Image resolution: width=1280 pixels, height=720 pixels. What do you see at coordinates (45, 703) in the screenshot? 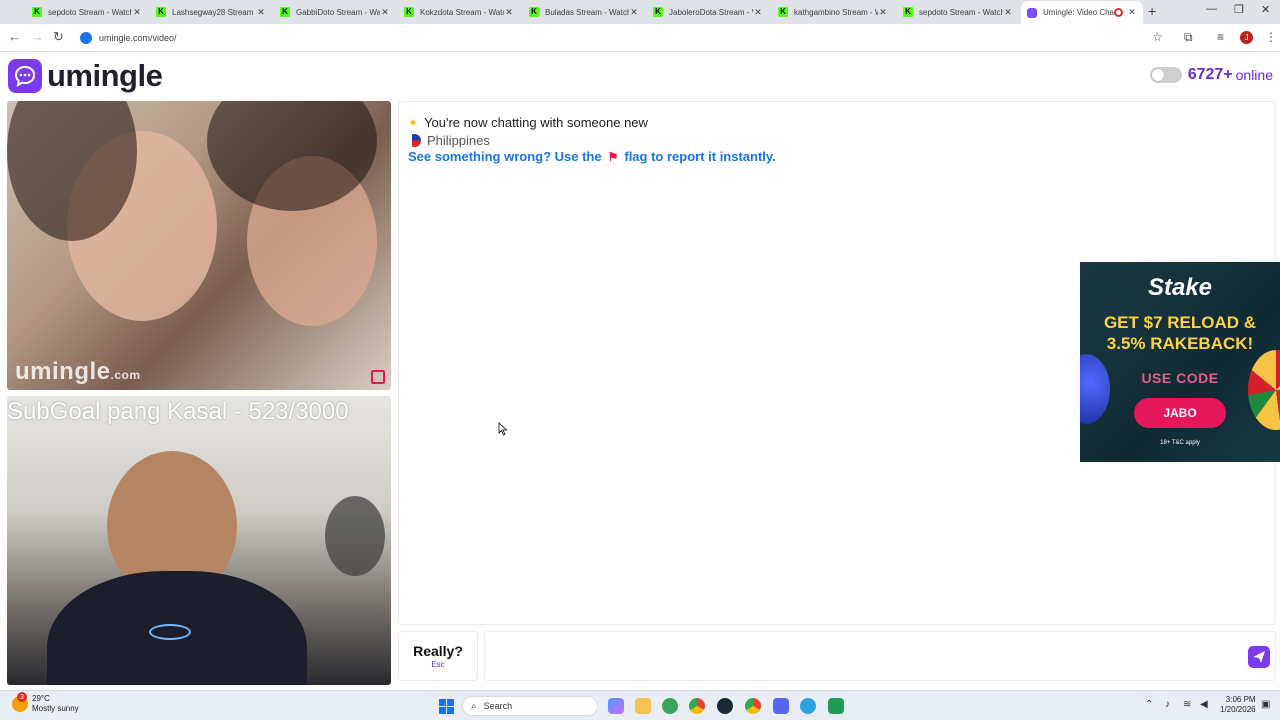
I see `weather-widget: 3 29°C Mostly sunny` at bounding box center [45, 703].